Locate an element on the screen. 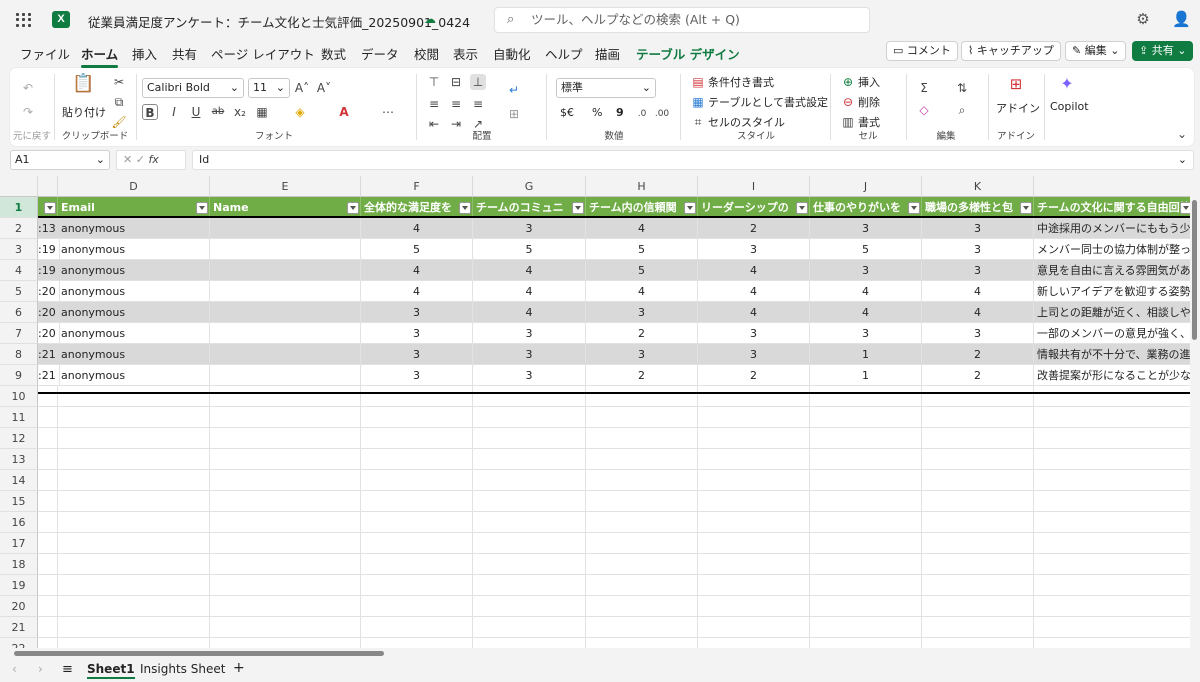 This screenshot has width=1200, height=682. merge-center-icon: ⊞ is located at coordinates (514, 114).